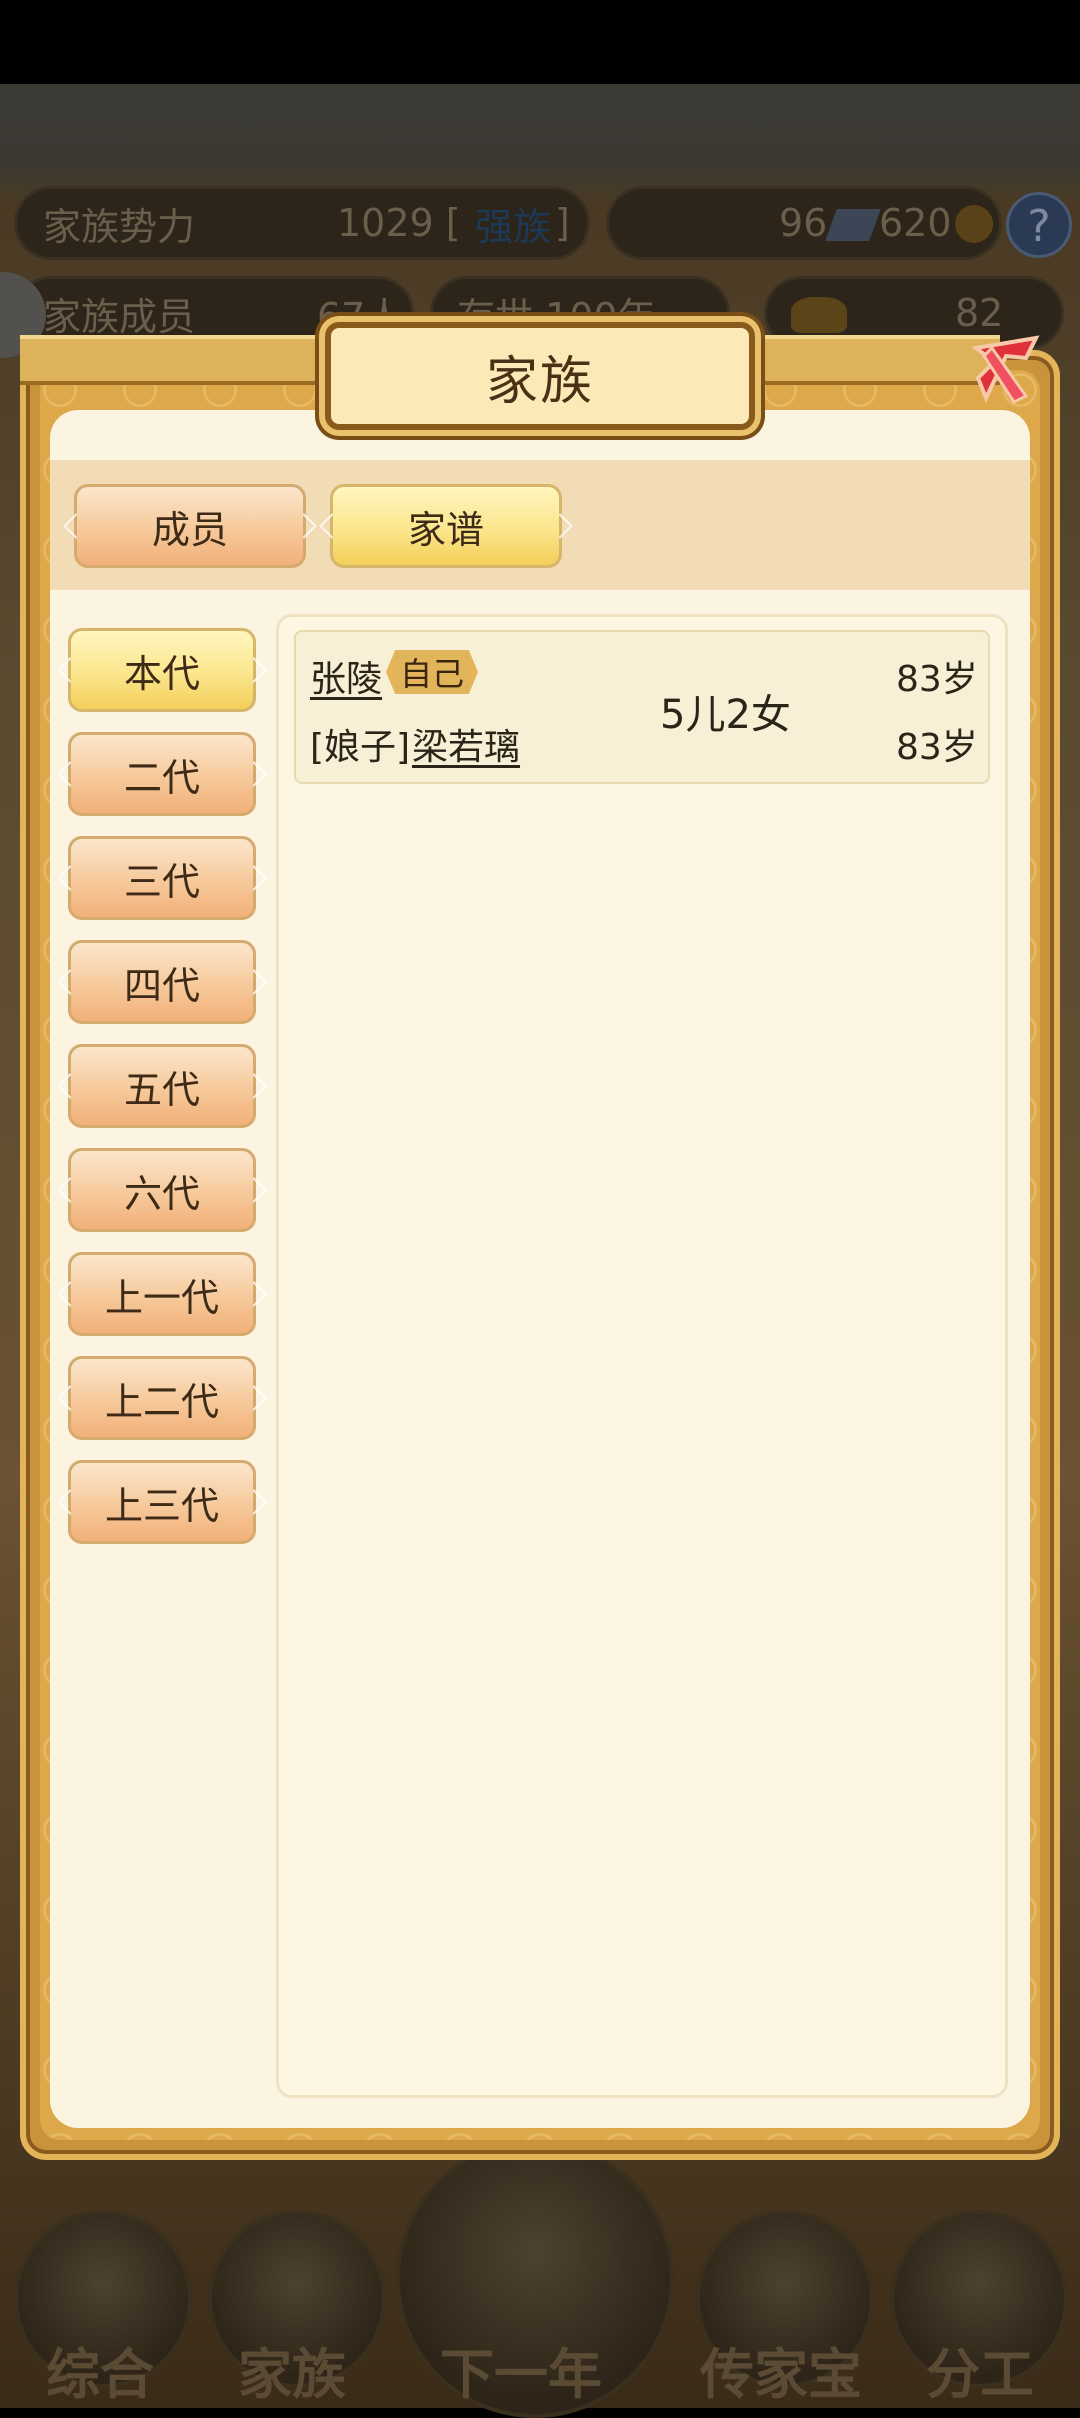 The image size is (1080, 2418). Describe the element at coordinates (937, 679) in the screenshot. I see `member-age: 83岁` at that location.